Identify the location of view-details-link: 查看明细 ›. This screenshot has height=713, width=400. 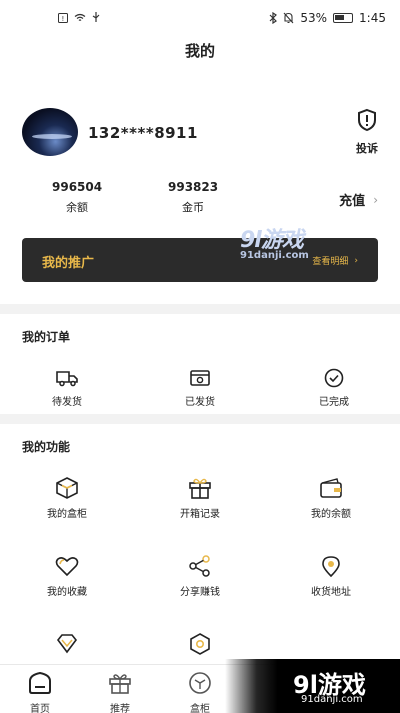
(335, 261).